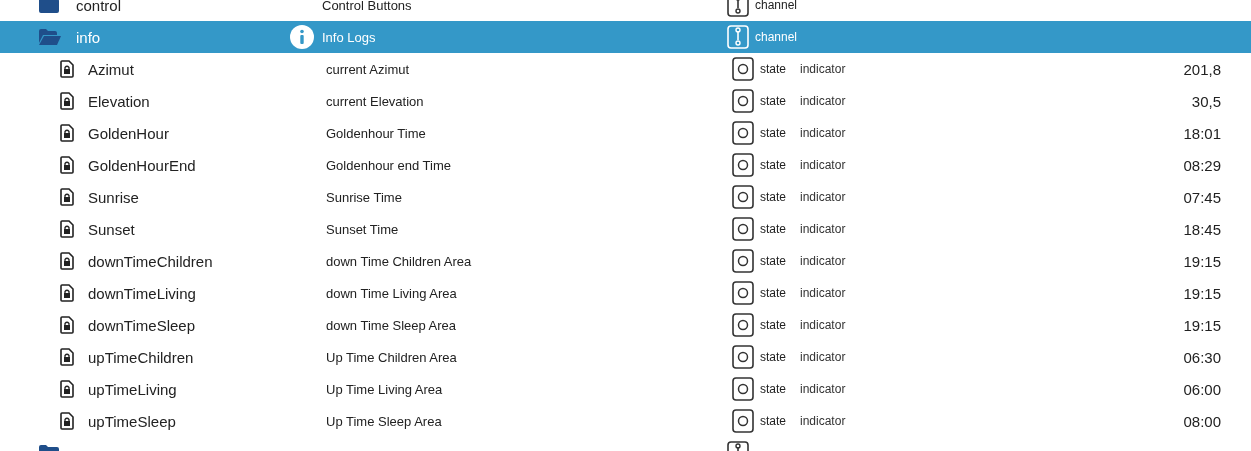  I want to click on description-text: Info Logs, so click(349, 37).